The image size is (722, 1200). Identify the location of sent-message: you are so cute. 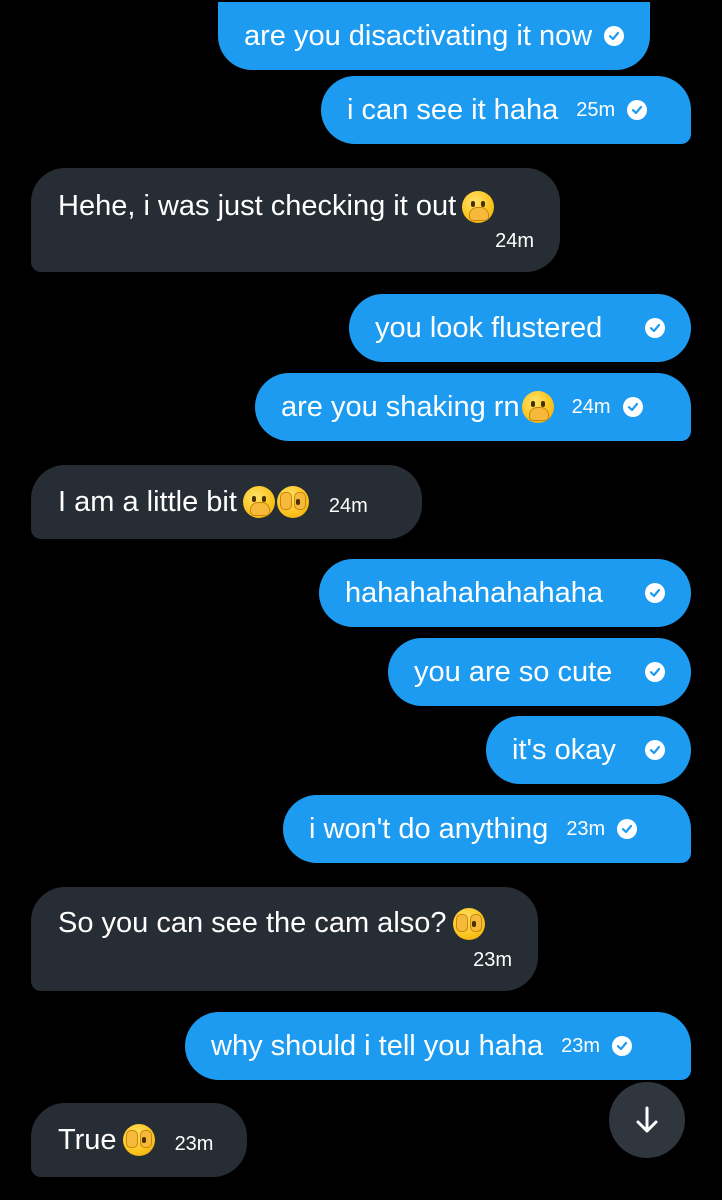
(539, 672).